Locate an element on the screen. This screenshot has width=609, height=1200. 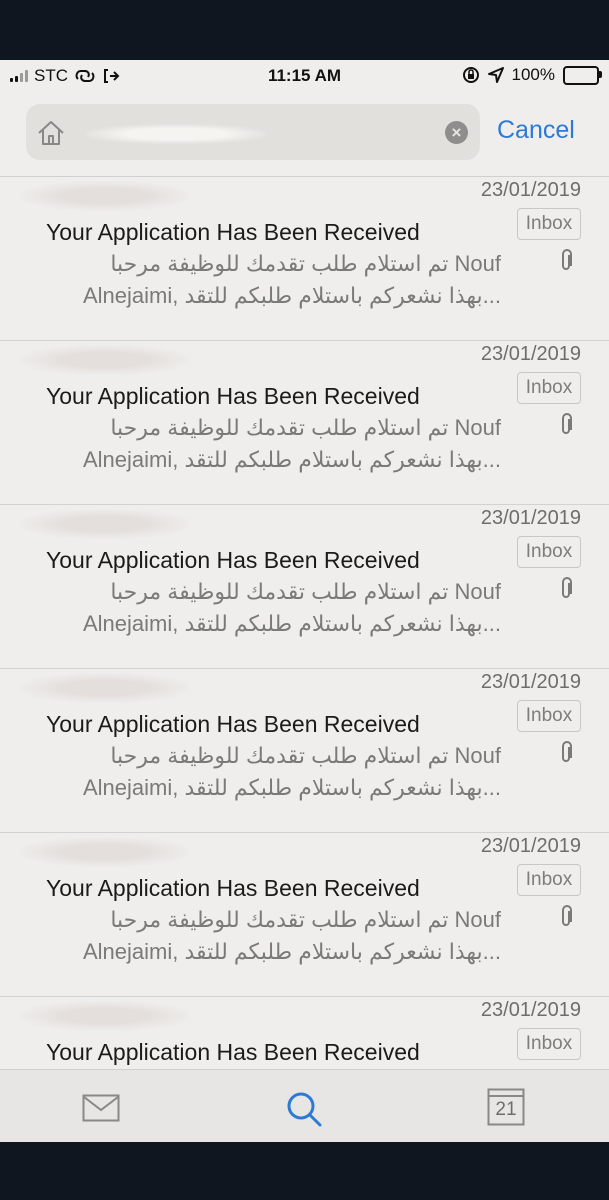
home-icon is located at coordinates (51, 133).